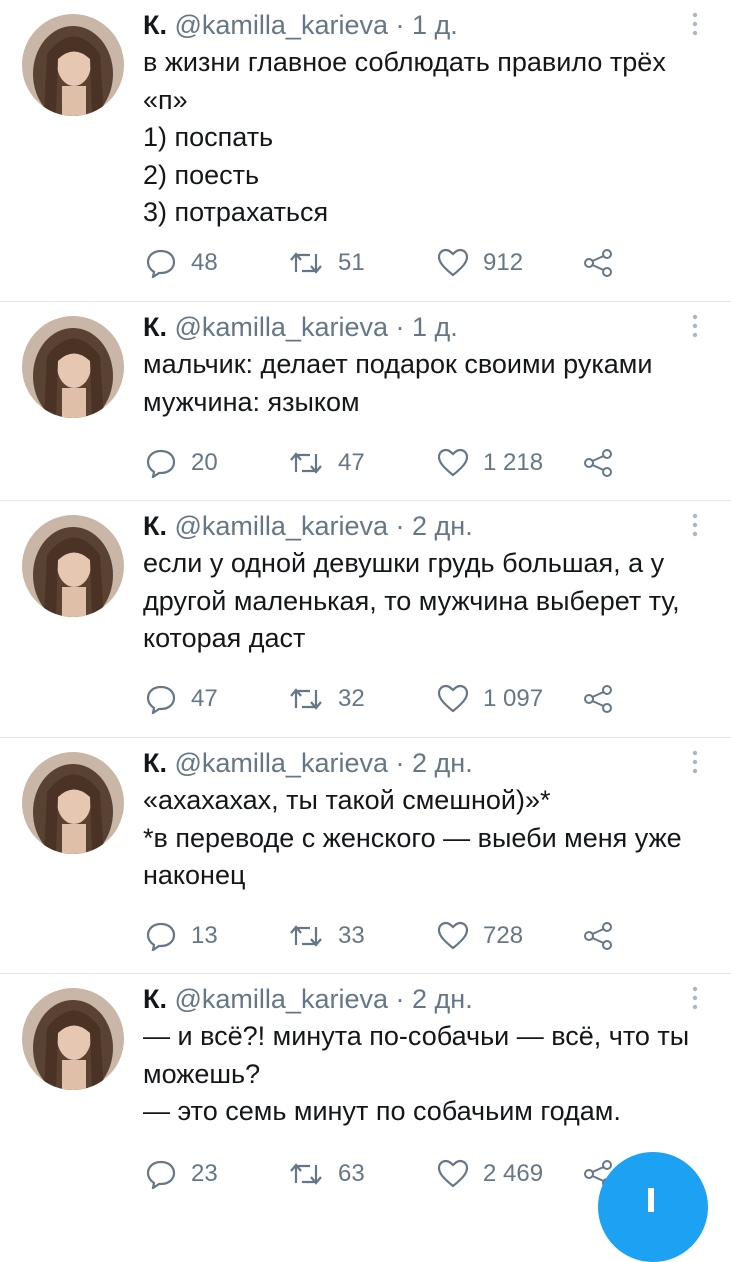 The height and width of the screenshot is (1262, 731). What do you see at coordinates (480, 263) in the screenshot?
I see `like-button: 912` at bounding box center [480, 263].